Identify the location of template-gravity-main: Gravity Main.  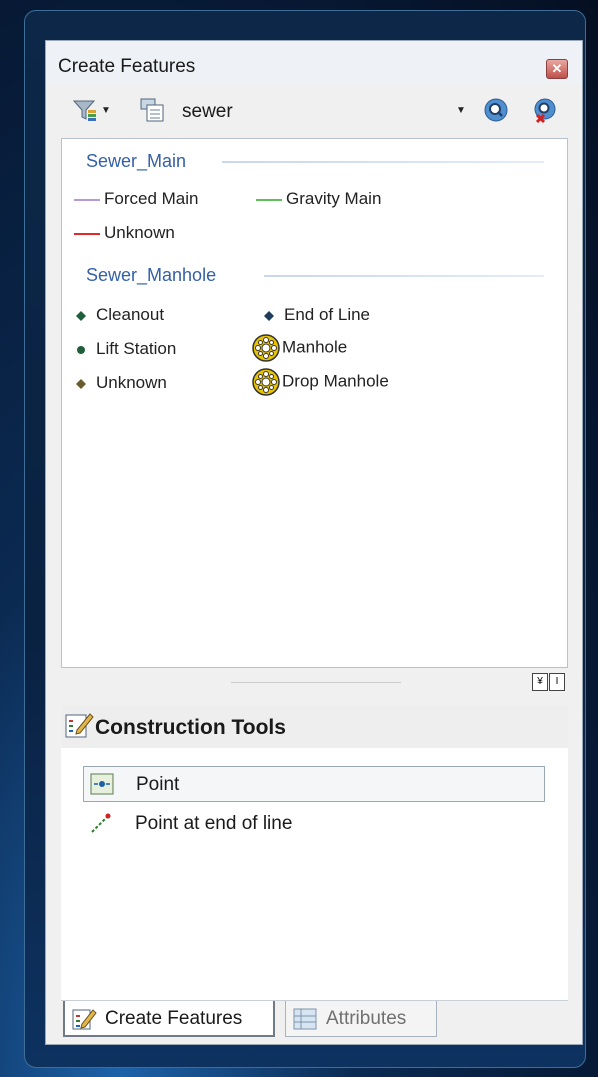
(318, 199).